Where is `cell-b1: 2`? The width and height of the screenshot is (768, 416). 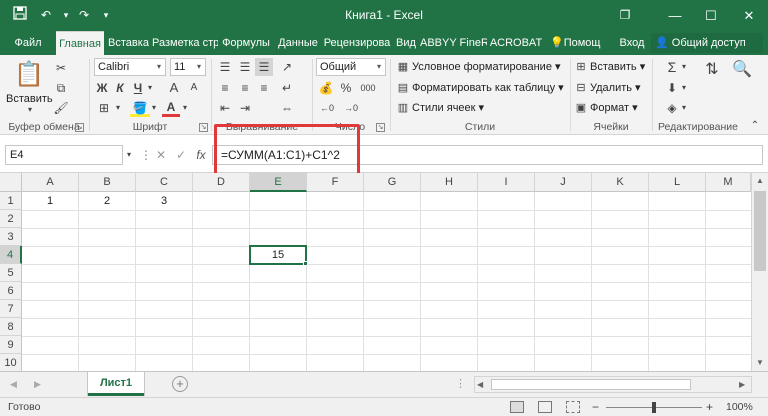 cell-b1: 2 is located at coordinates (107, 201).